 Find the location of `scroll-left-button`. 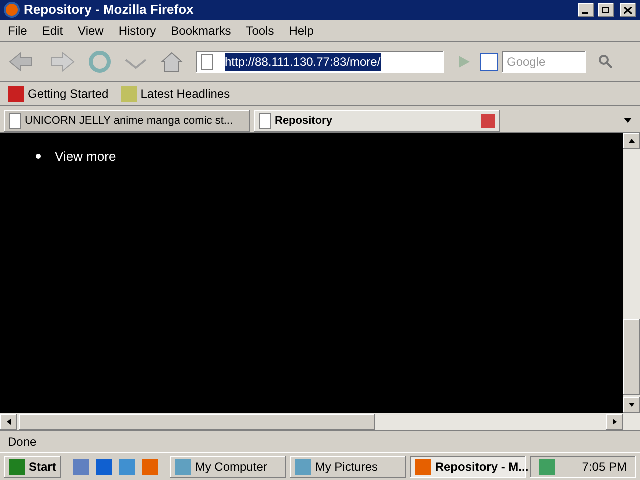

scroll-left-button is located at coordinates (8, 422).